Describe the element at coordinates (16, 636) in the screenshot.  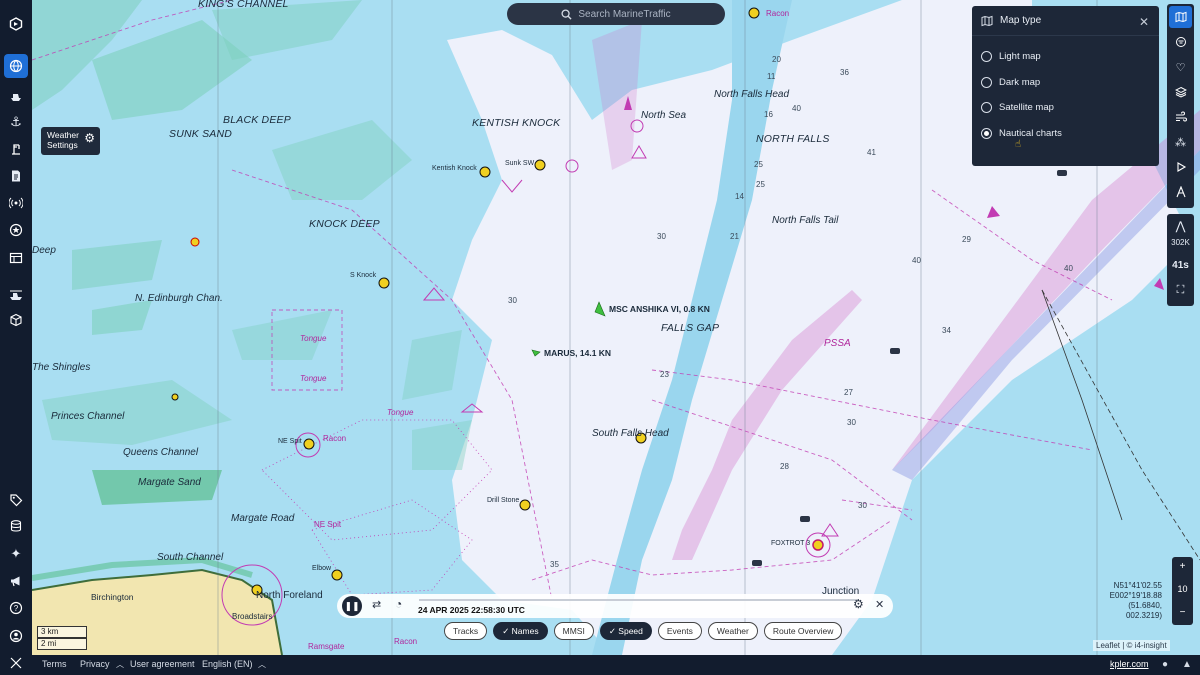
I see `user-icon` at that location.